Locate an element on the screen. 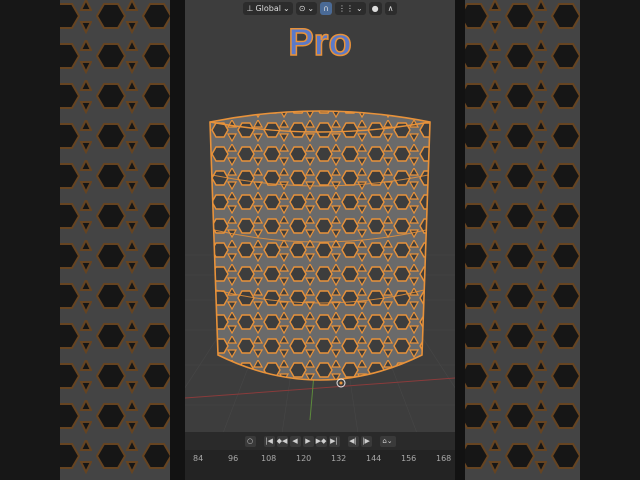  next-keyframe-icon: ▶◆ is located at coordinates (321, 440).